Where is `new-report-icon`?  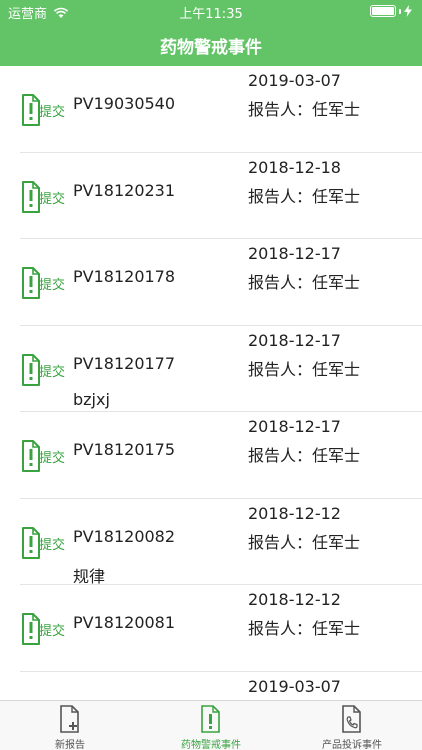
new-report-icon is located at coordinates (70, 719).